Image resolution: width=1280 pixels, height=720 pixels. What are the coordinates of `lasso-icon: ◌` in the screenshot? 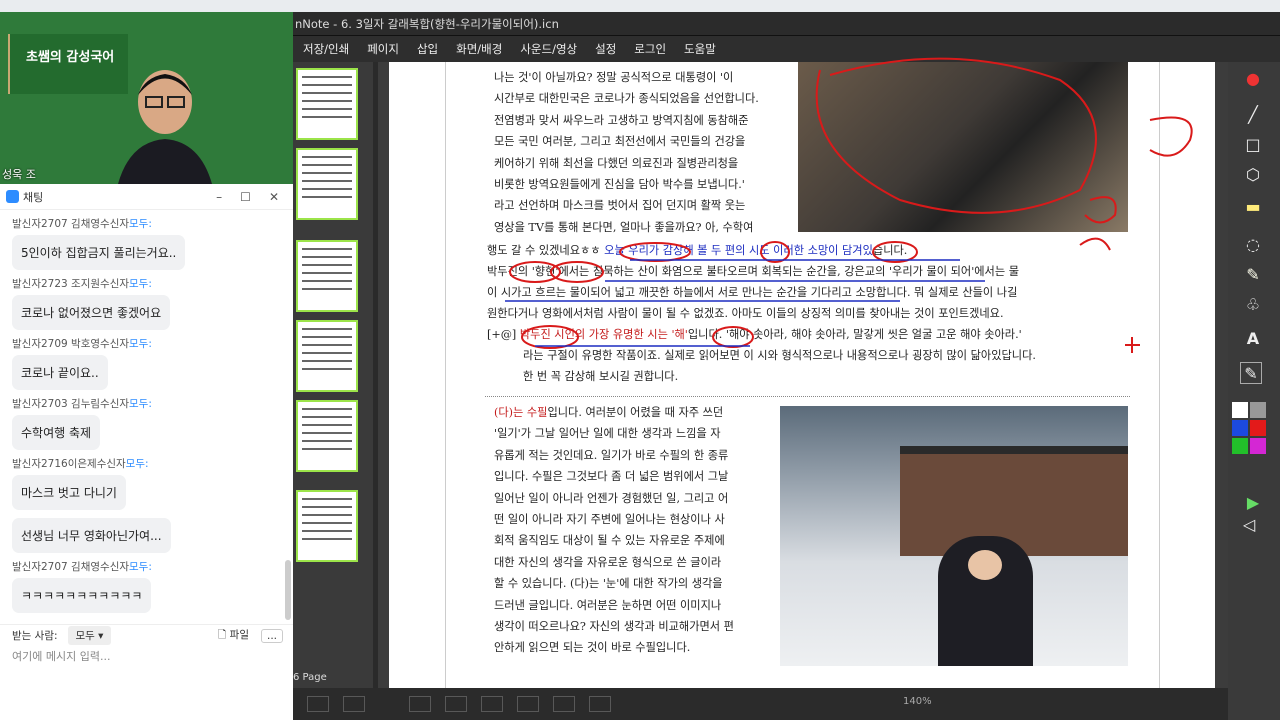 It's located at (1253, 245).